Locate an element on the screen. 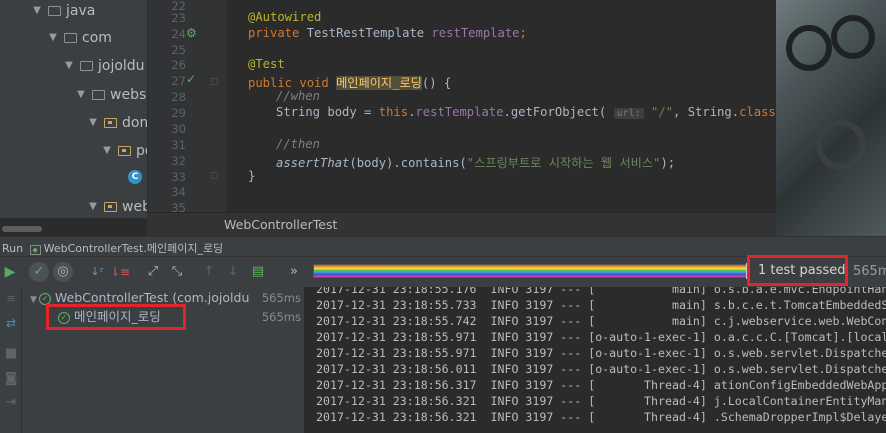 This screenshot has height=433, width=886. line-number: 33 is located at coordinates (178, 177).